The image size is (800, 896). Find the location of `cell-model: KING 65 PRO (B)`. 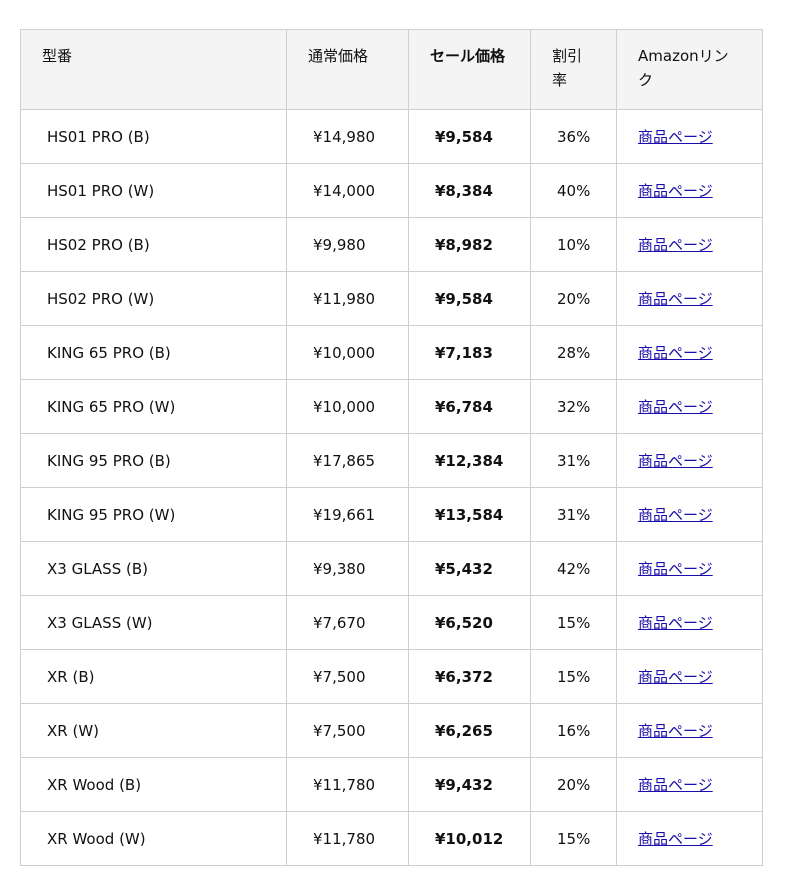

cell-model: KING 65 PRO (B) is located at coordinates (153, 352).